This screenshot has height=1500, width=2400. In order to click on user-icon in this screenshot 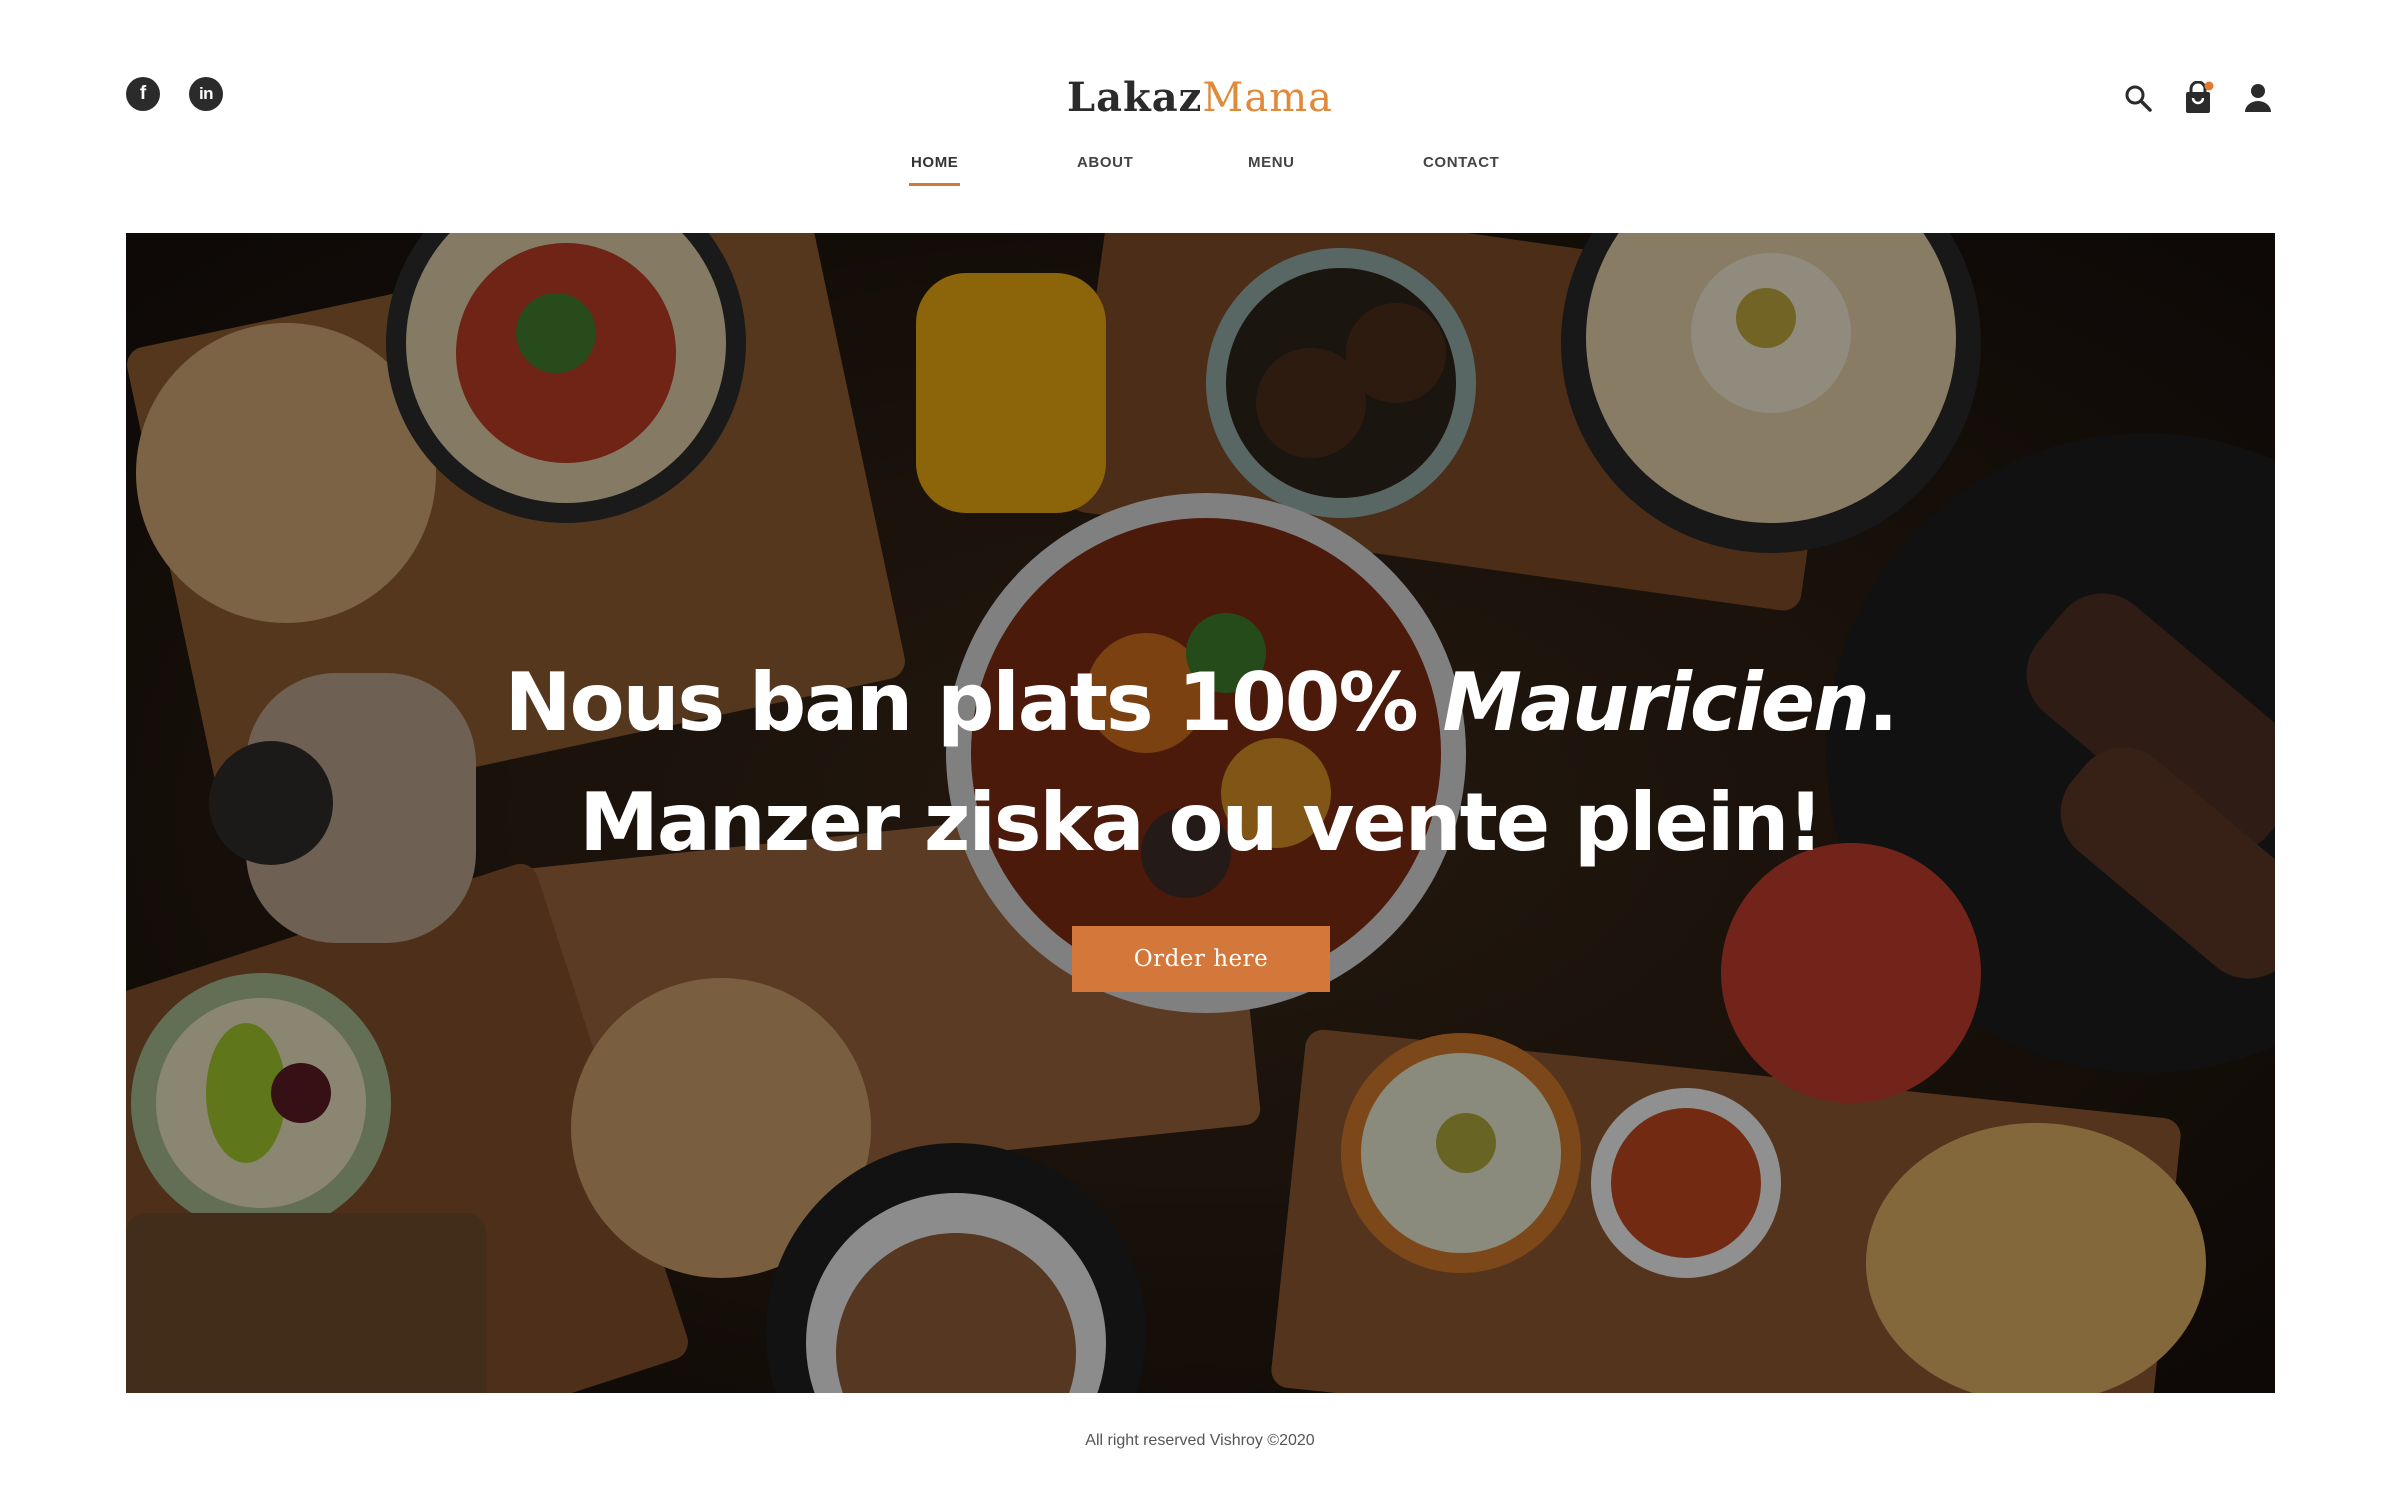, I will do `click(2258, 98)`.